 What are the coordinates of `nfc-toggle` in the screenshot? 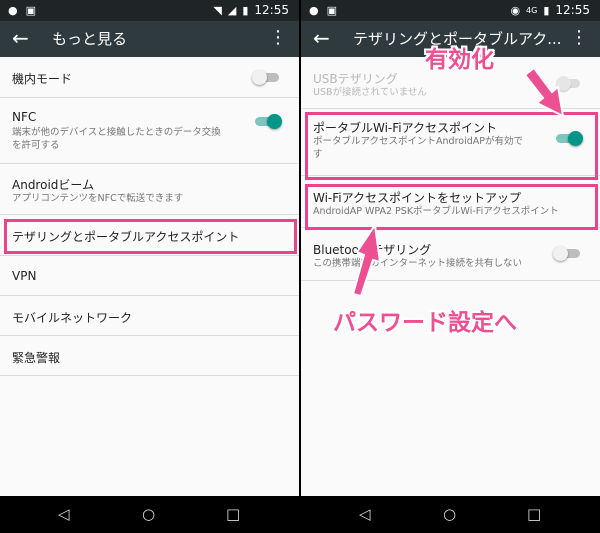 It's located at (268, 121).